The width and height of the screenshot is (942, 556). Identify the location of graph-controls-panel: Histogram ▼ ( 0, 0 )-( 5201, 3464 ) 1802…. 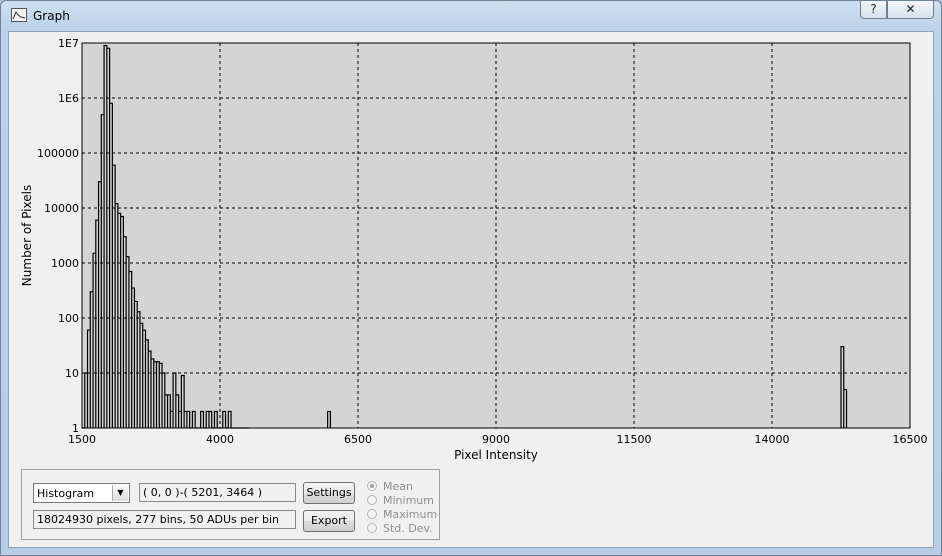
(230, 504).